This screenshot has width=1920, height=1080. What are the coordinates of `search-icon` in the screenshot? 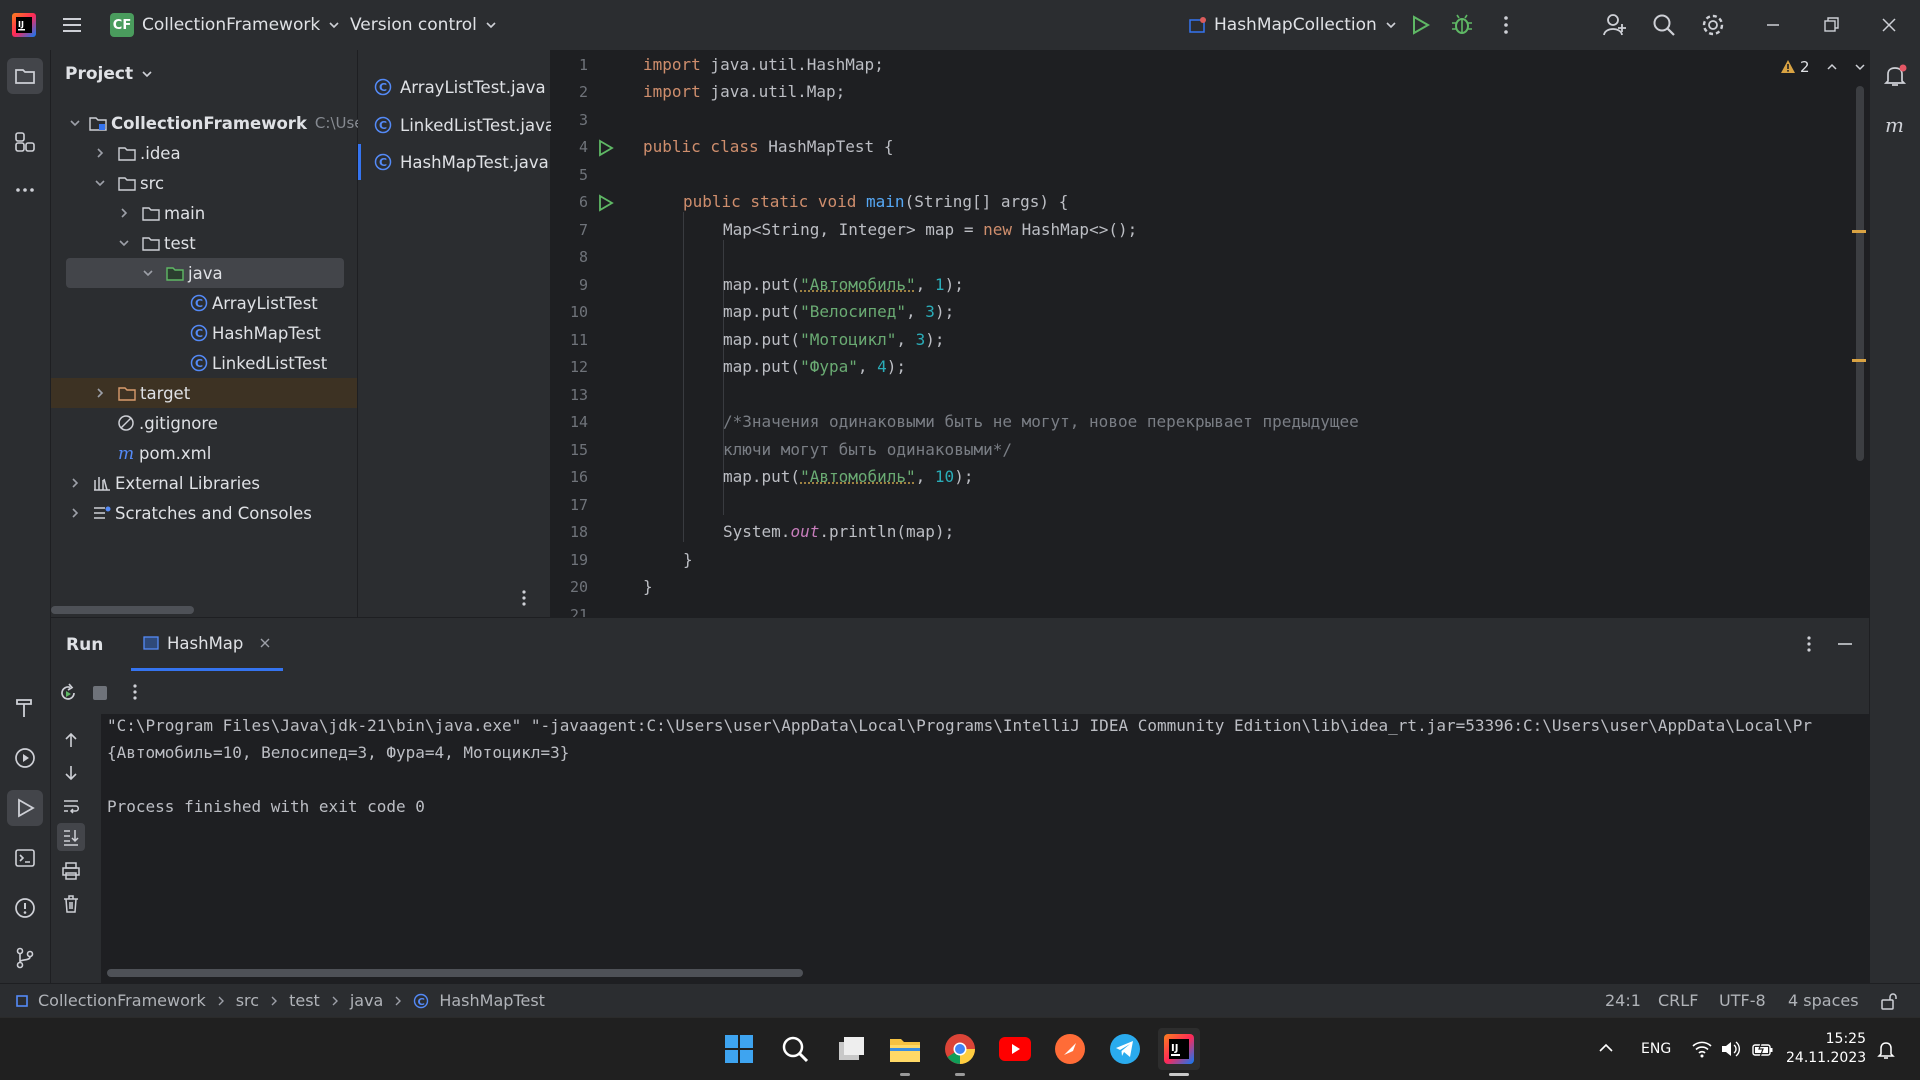 It's located at (1664, 25).